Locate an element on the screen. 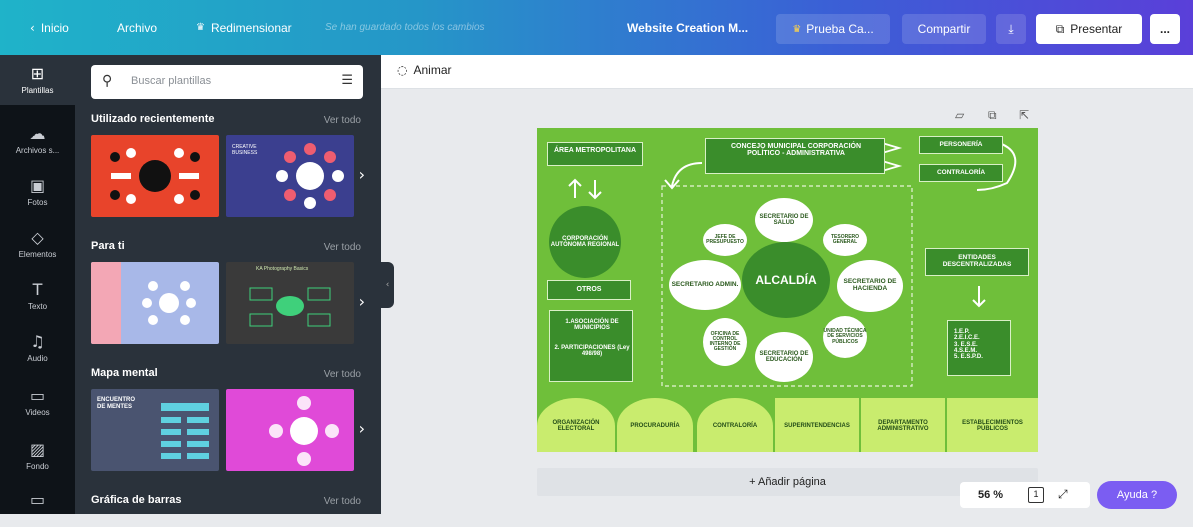  resize-button: ♛ Redimensionar is located at coordinates (244, 27).